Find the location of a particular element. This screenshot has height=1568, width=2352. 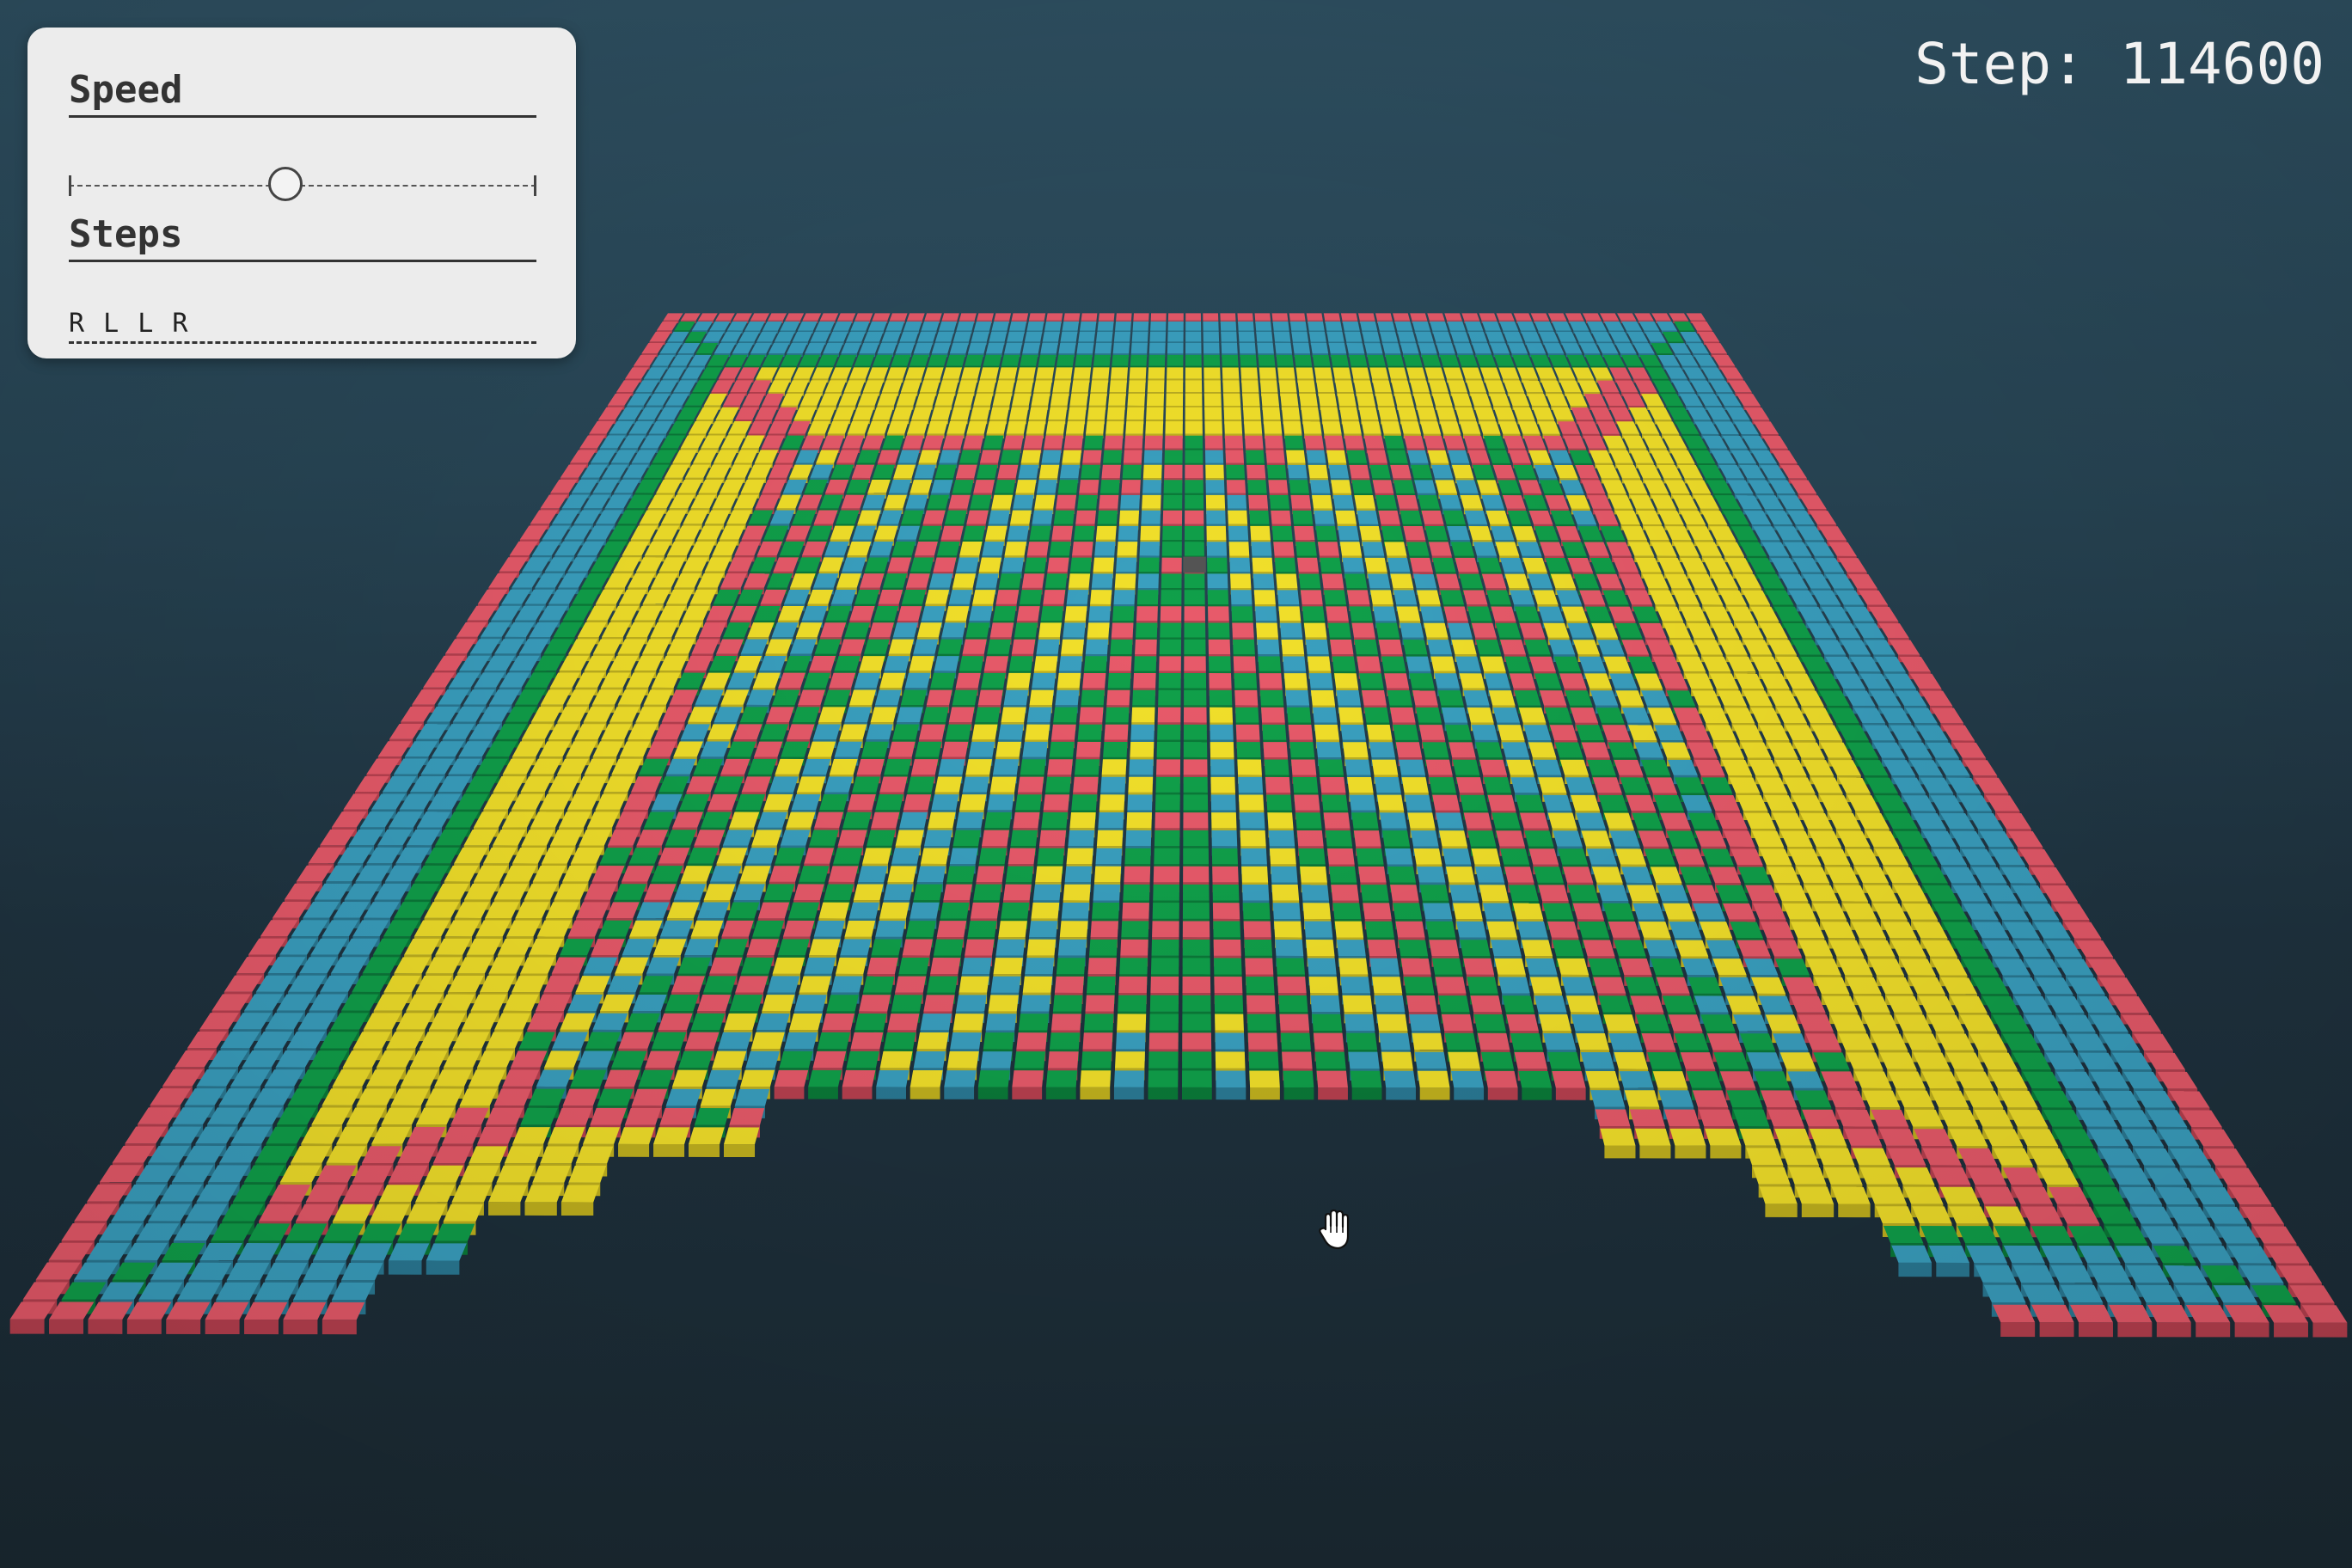

slider-track is located at coordinates (302, 186).